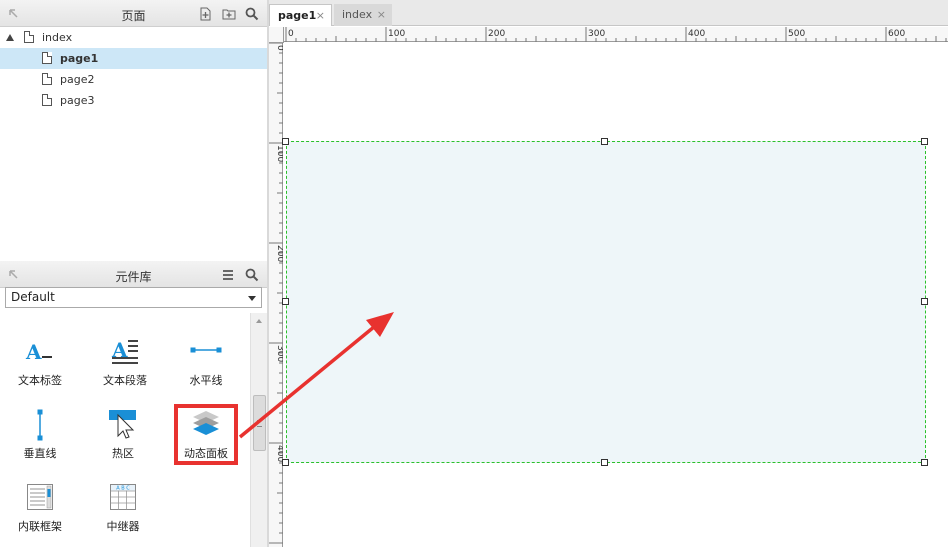  I want to click on inline-frame-icon, so click(40, 497).